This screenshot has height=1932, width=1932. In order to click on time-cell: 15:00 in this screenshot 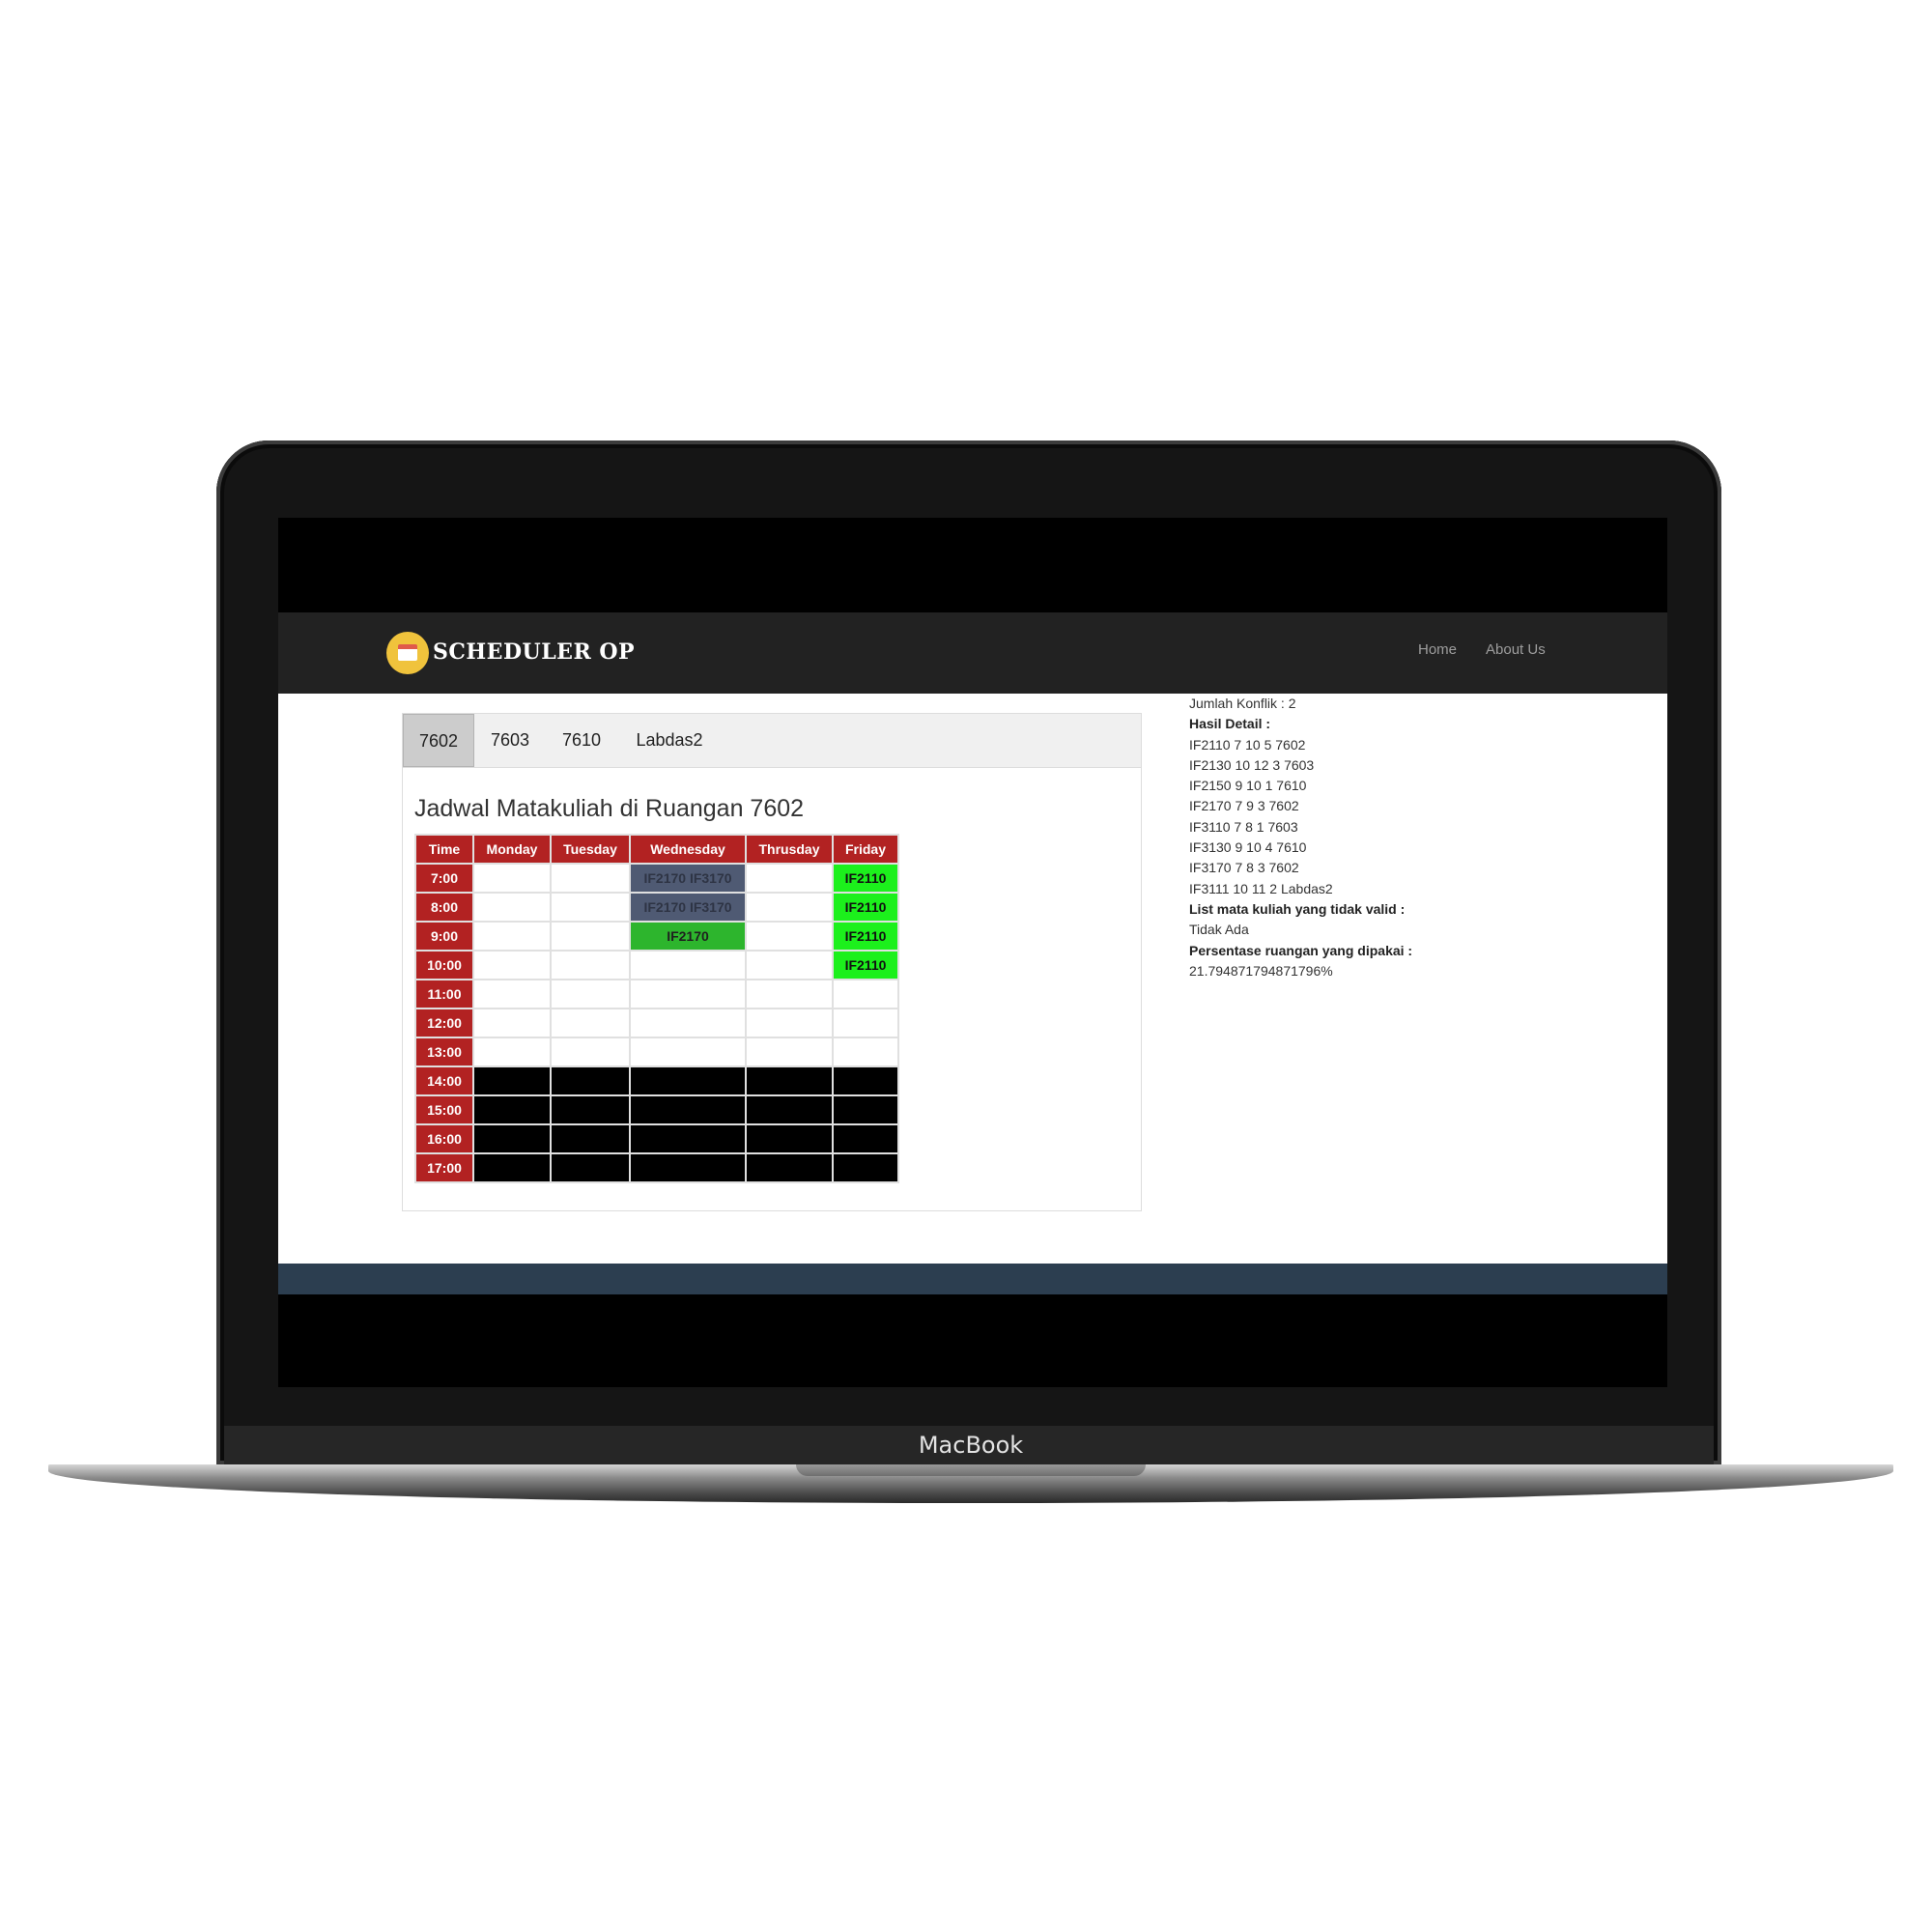, I will do `click(444, 1109)`.